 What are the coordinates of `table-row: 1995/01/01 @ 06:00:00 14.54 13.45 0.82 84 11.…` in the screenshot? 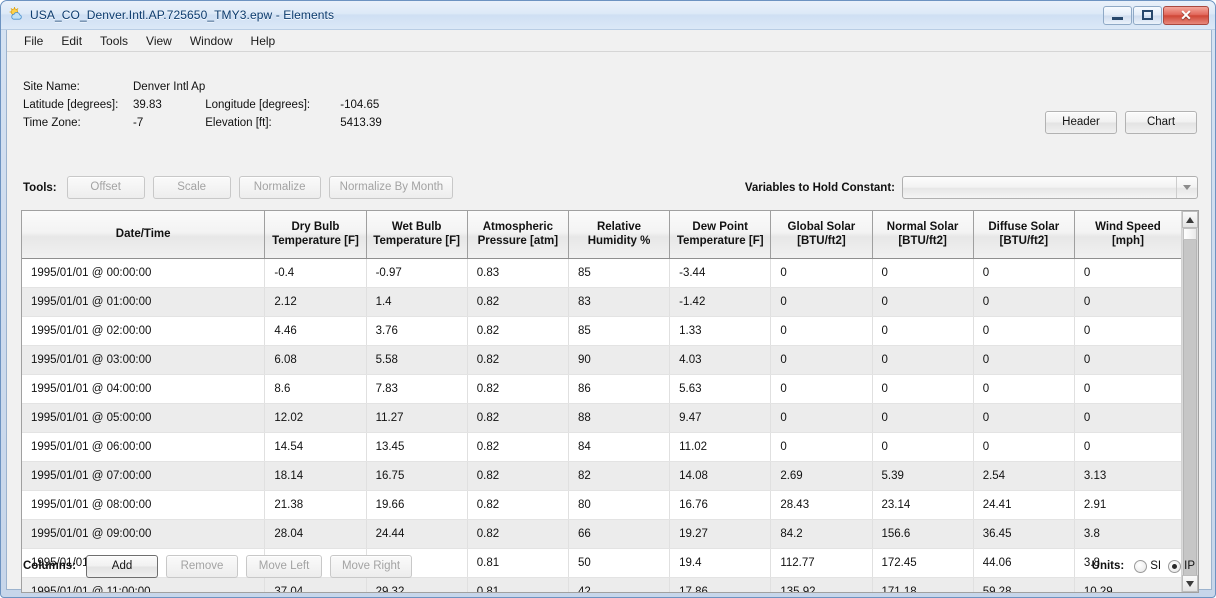 It's located at (601, 447).